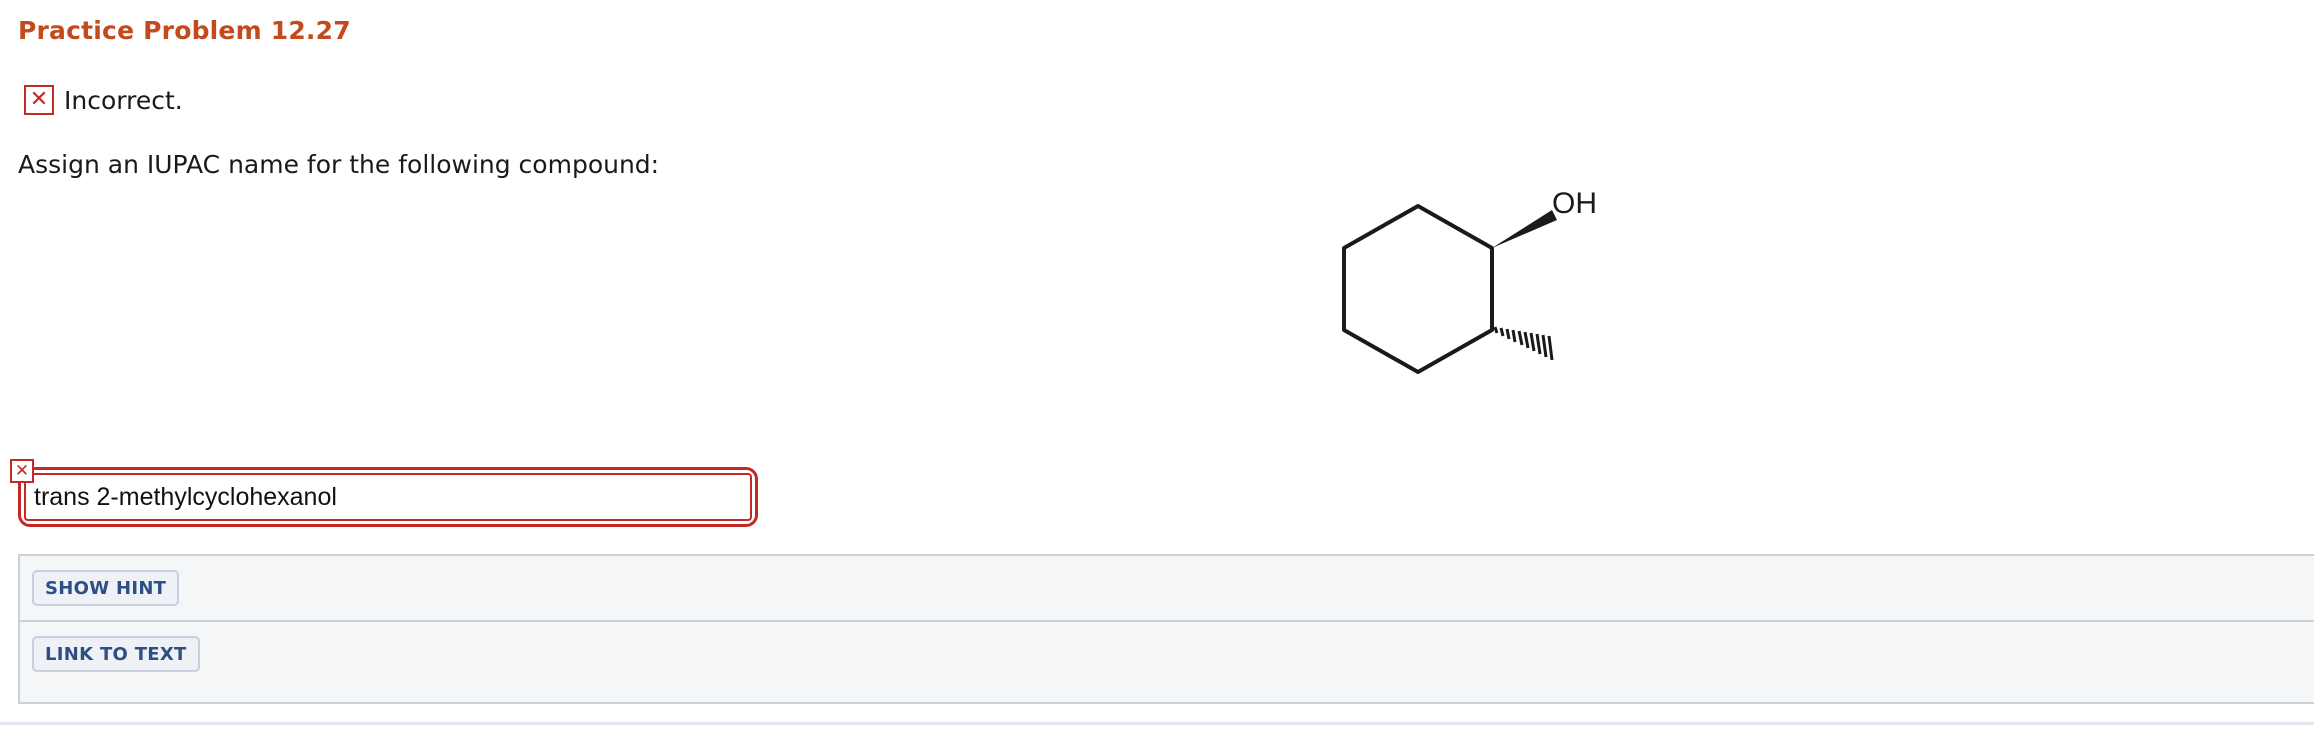 This screenshot has height=732, width=2314. I want to click on cyclohexane-ring, so click(1418, 289).